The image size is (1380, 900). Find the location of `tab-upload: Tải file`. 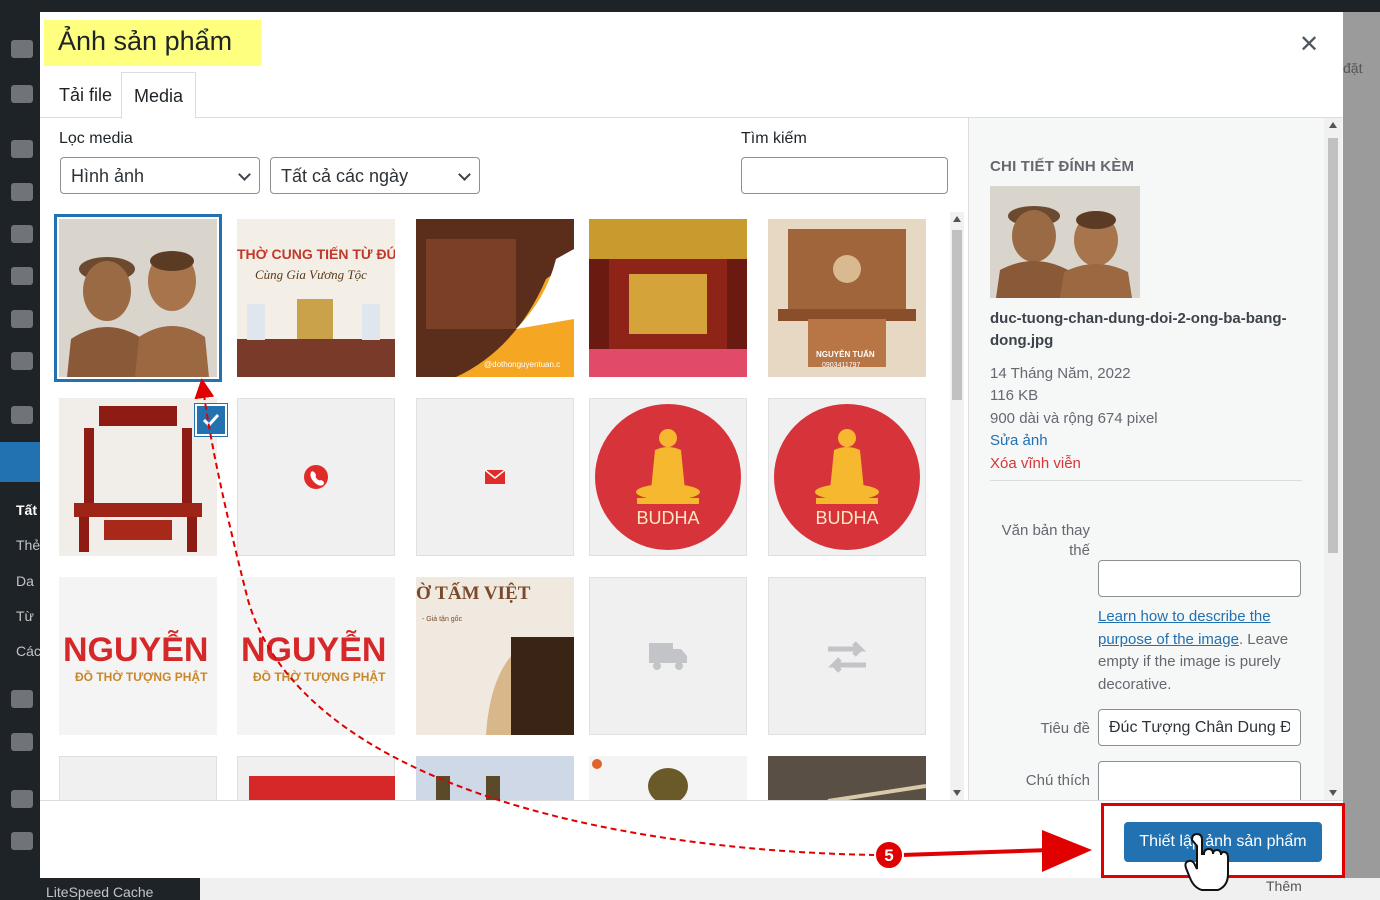

tab-upload: Tải file is located at coordinates (85, 95).